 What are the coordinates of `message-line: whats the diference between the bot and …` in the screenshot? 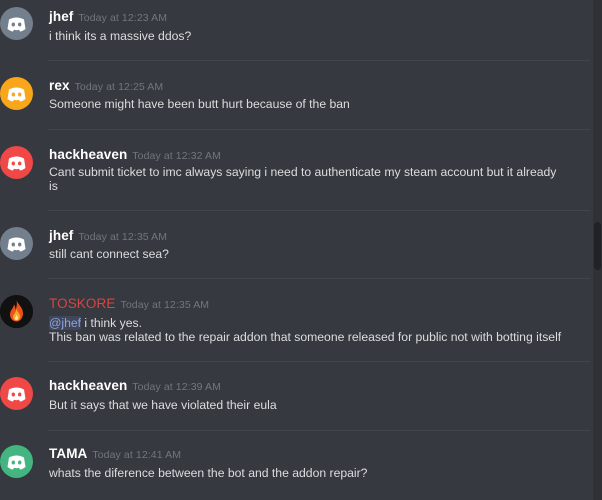 It's located at (208, 473).